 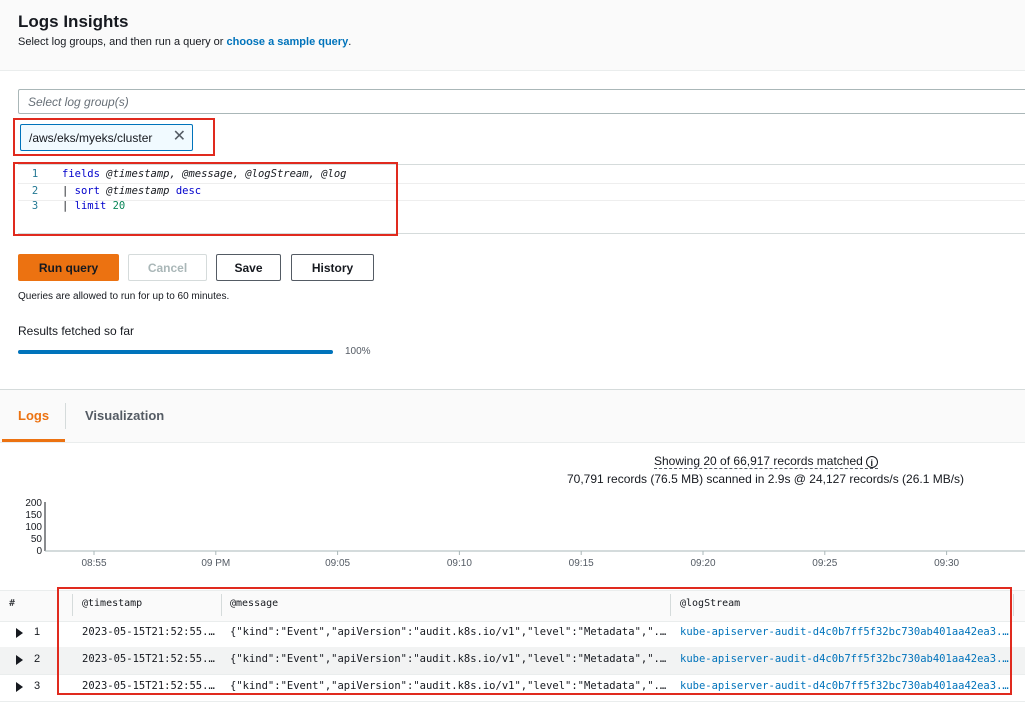 What do you see at coordinates (337, 563) in the screenshot?
I see `x-tick-label: 09:05` at bounding box center [337, 563].